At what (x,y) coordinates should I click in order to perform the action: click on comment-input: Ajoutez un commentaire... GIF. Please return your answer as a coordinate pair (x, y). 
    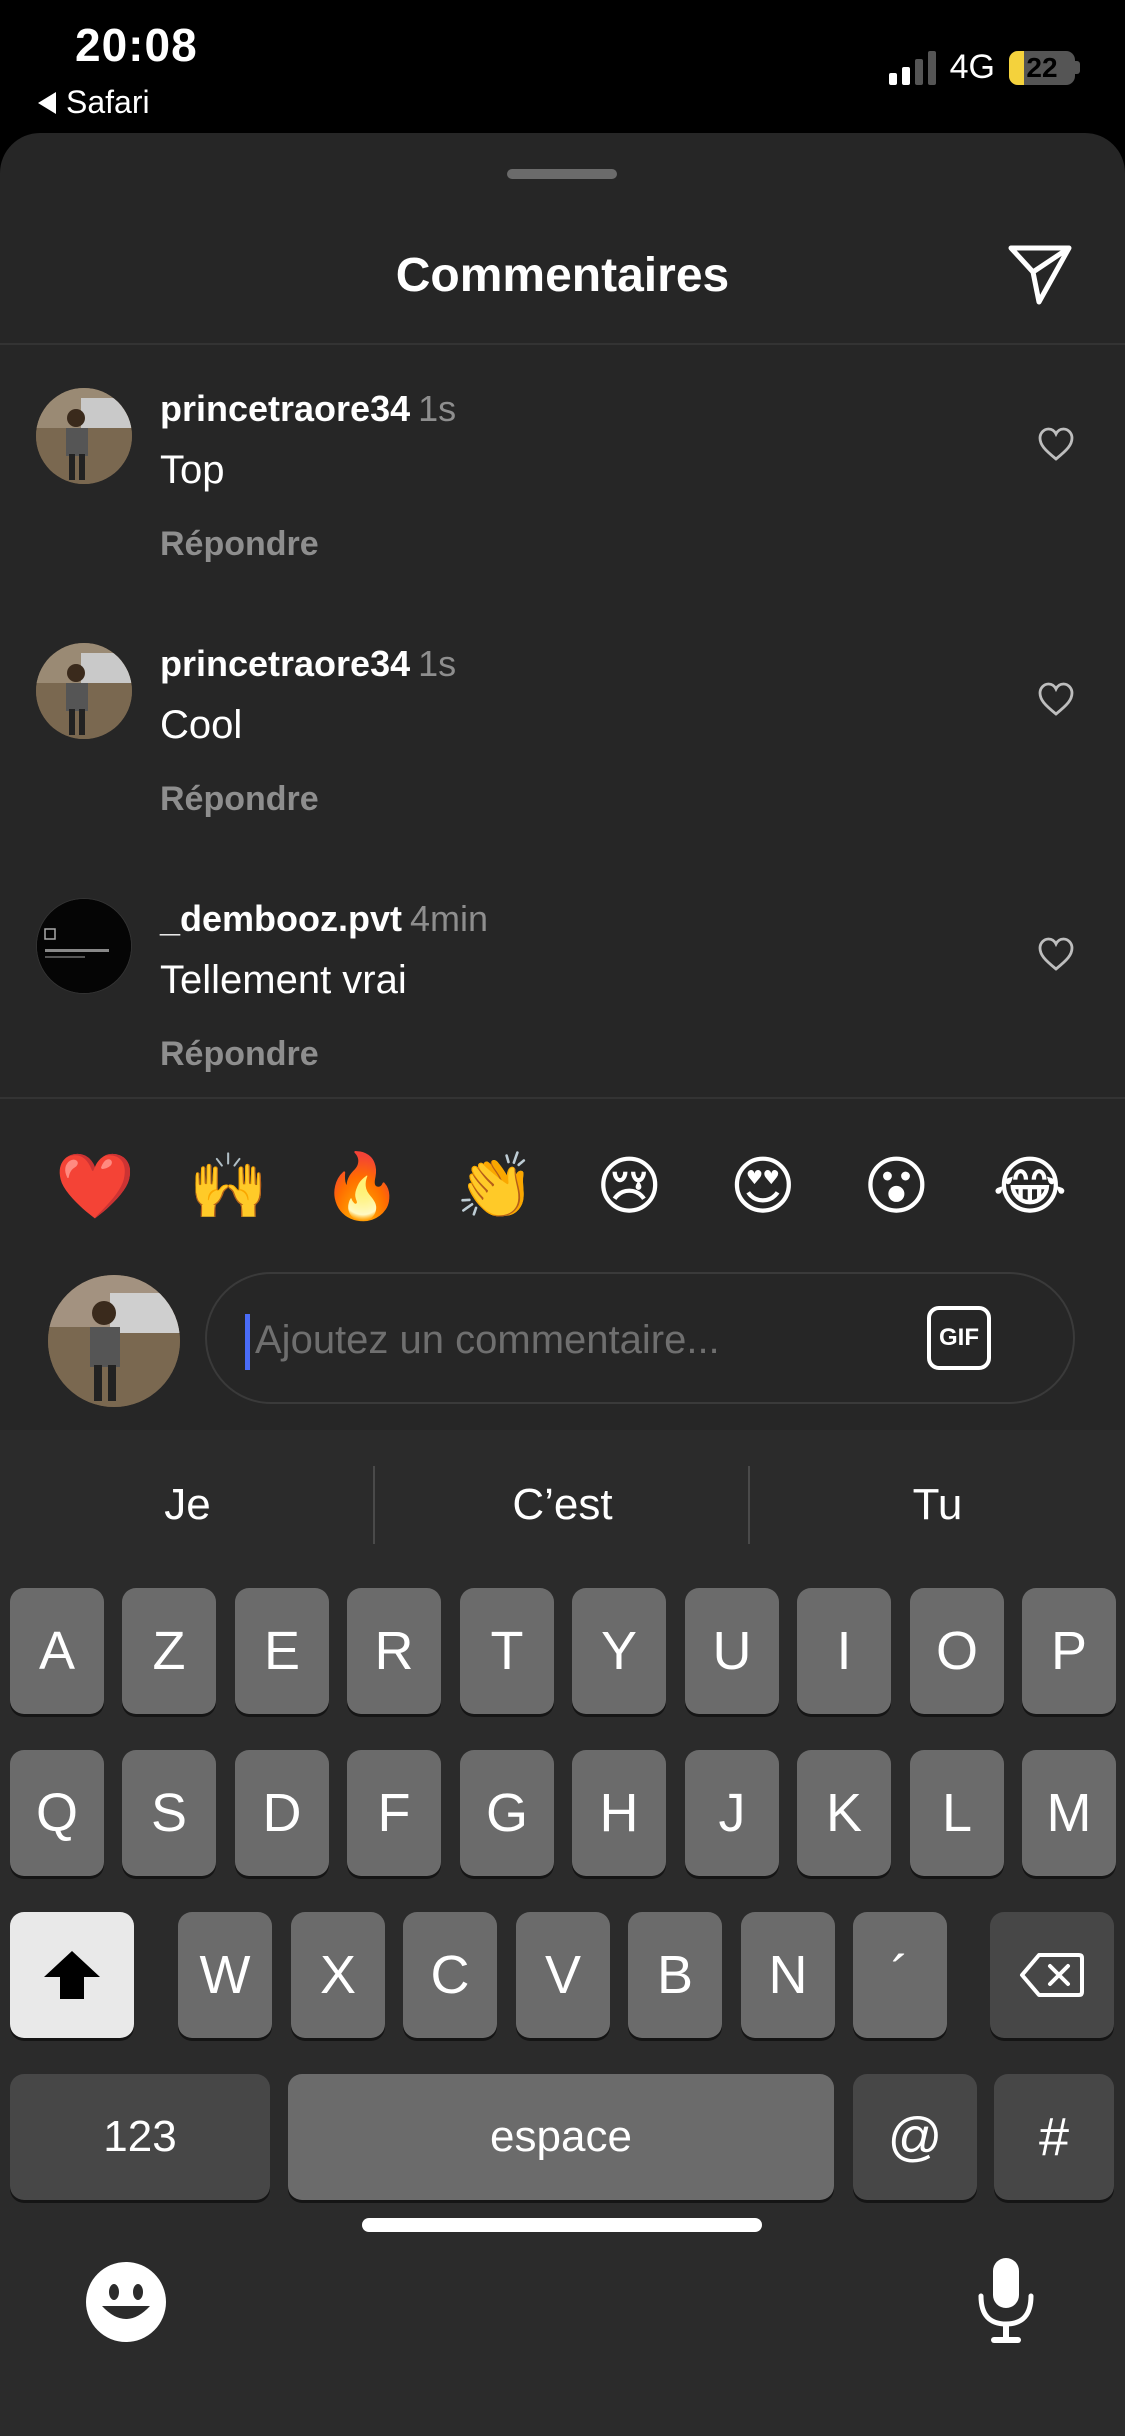
    Looking at the image, I should click on (640, 1338).